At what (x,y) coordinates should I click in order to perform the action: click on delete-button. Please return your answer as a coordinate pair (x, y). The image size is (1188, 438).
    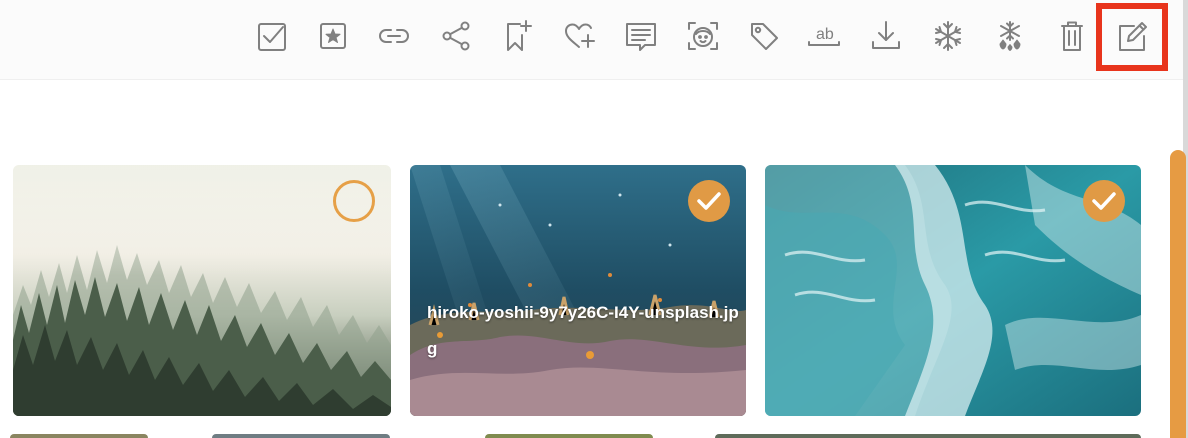
    Looking at the image, I should click on (1072, 36).